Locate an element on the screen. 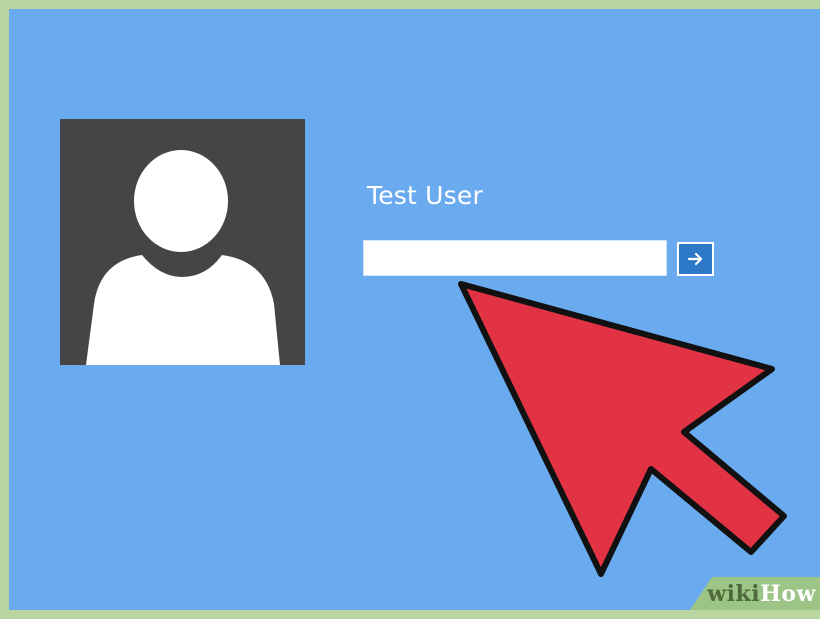 Image resolution: width=820 pixels, height=619 pixels. submit-button is located at coordinates (695, 259).